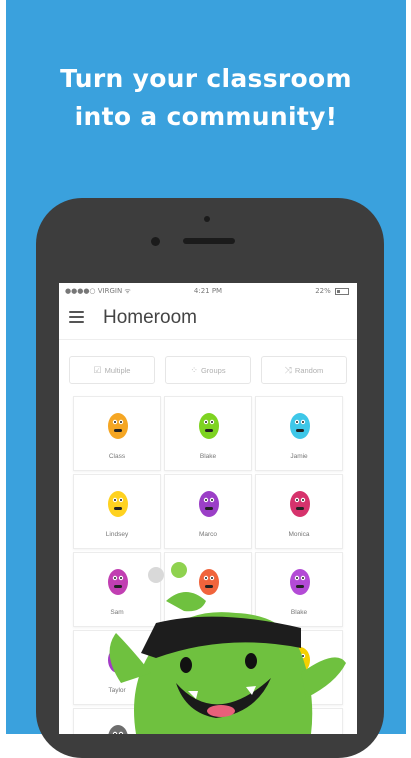 The height and width of the screenshot is (758, 411). I want to click on phone-speaker, so click(209, 241).